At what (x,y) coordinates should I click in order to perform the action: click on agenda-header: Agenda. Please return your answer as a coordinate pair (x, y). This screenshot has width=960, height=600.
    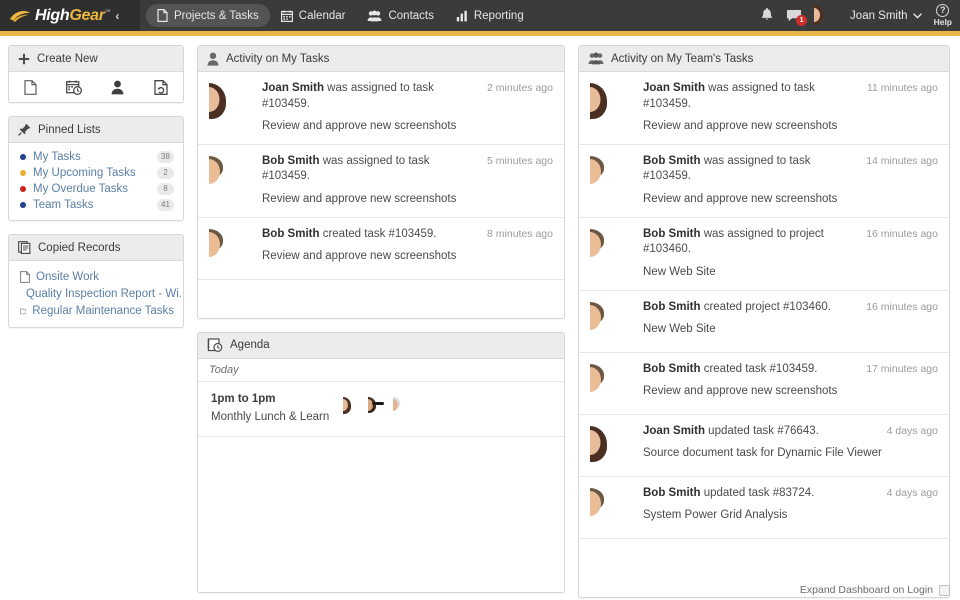
    Looking at the image, I should click on (381, 345).